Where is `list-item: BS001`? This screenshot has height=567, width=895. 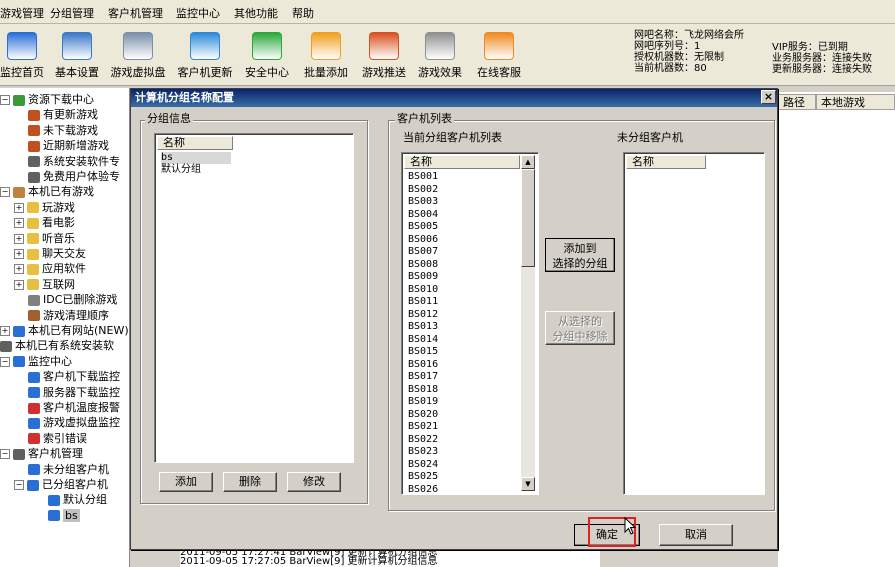
list-item: BS001 is located at coordinates (423, 177).